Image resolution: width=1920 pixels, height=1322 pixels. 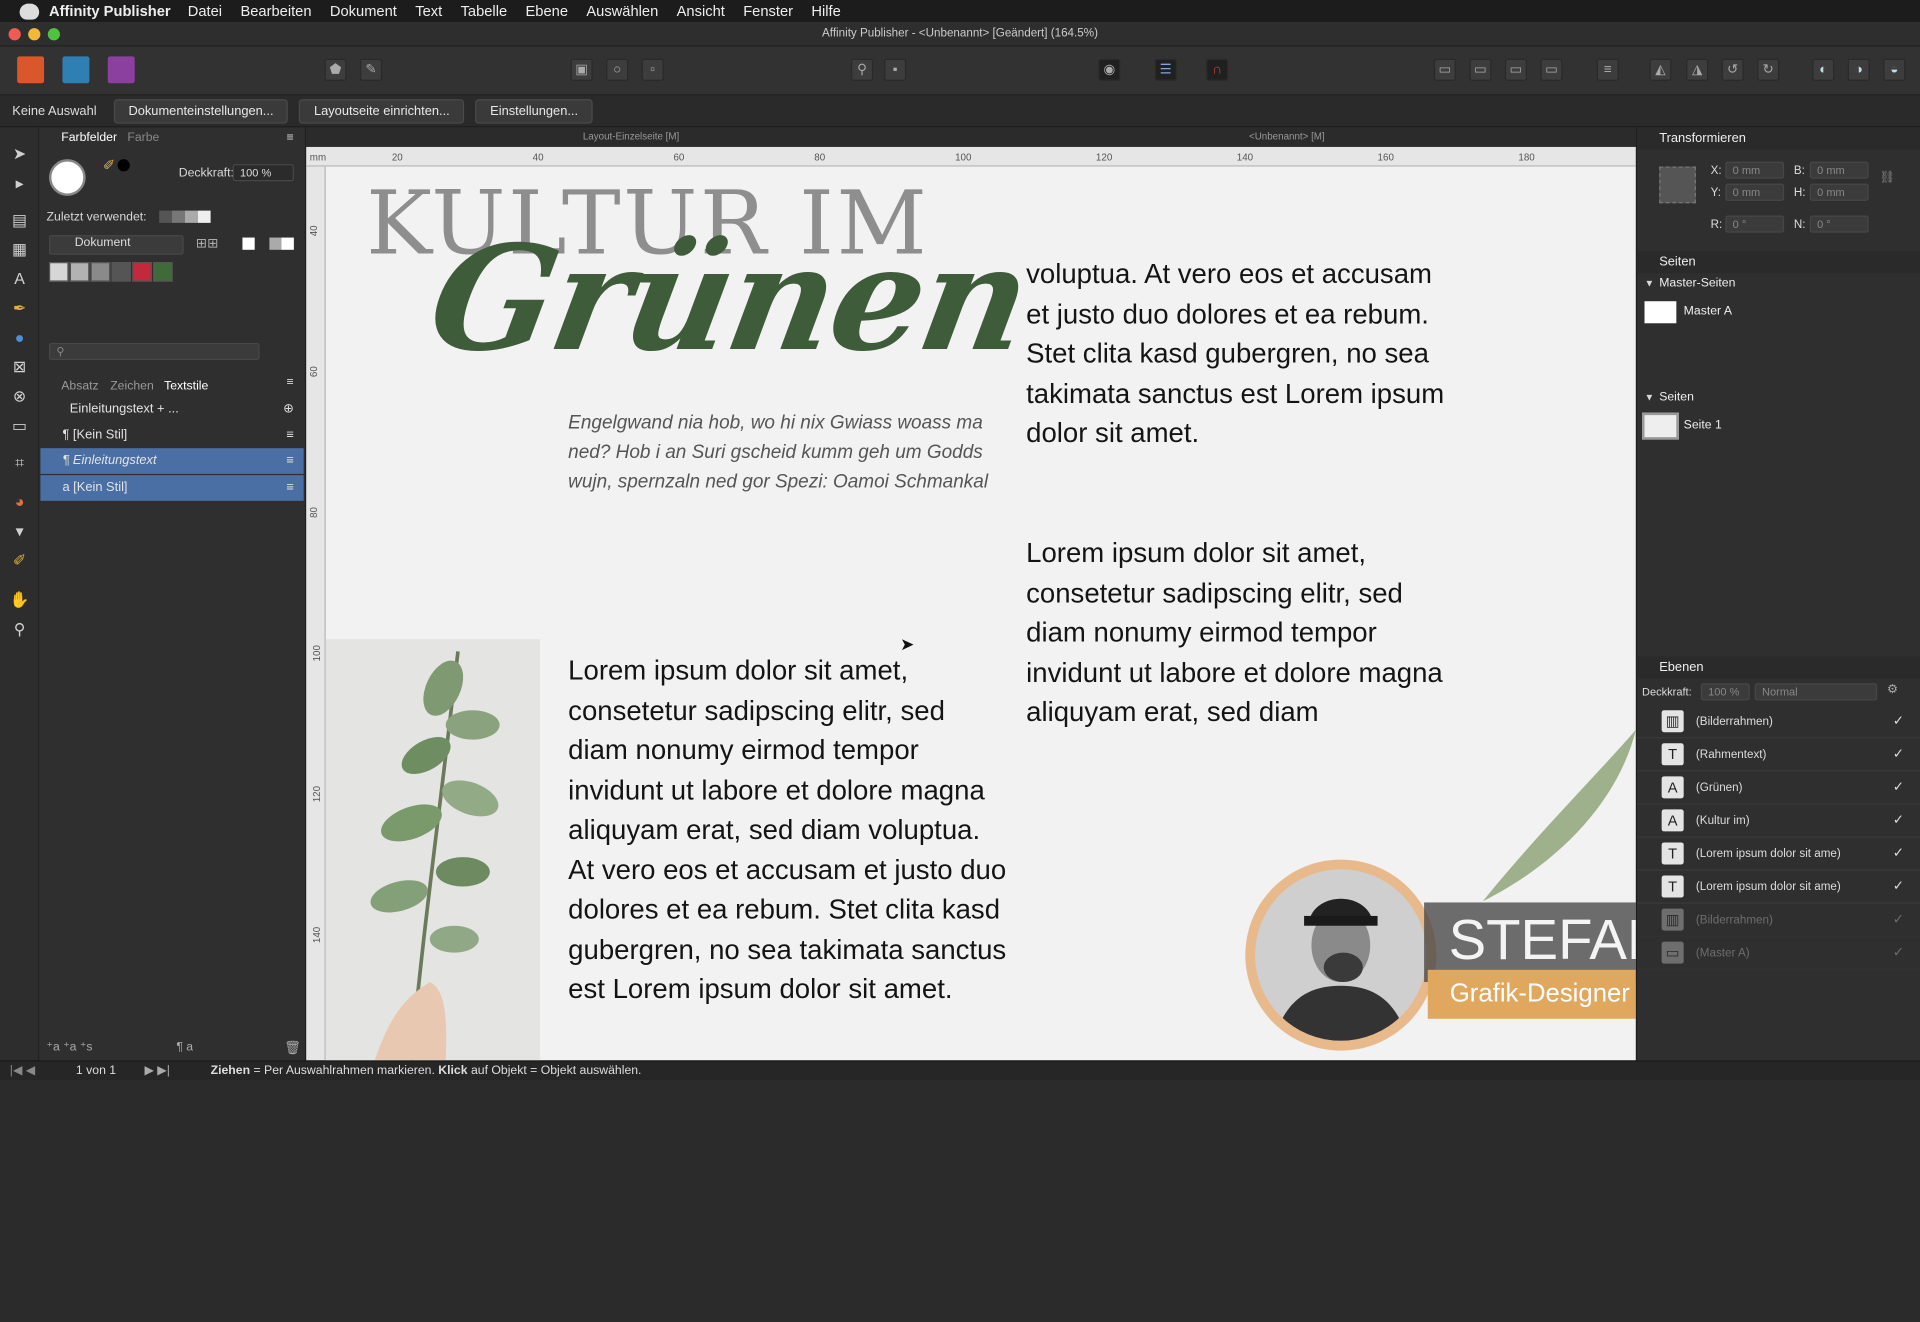 What do you see at coordinates (1515, 69) in the screenshot?
I see `order-front-icon: ▭` at bounding box center [1515, 69].